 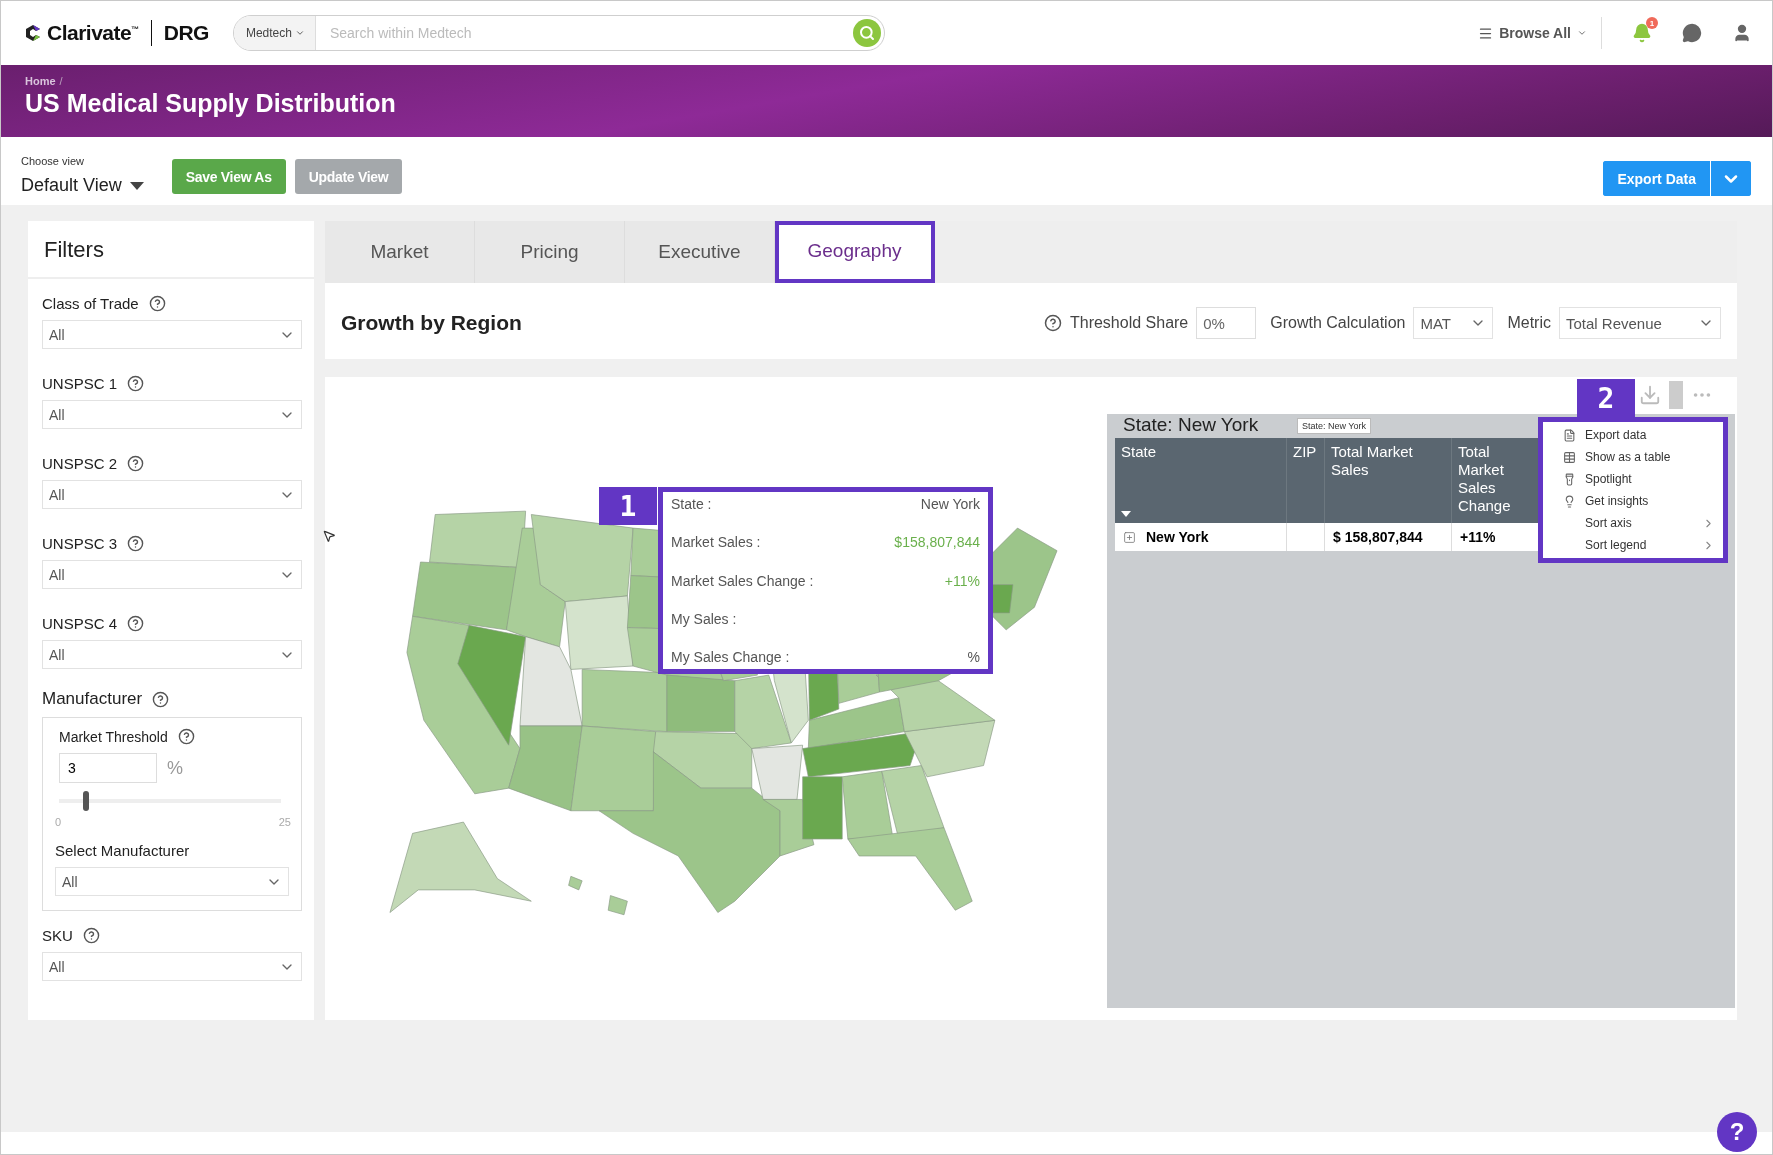 What do you see at coordinates (172, 881) in the screenshot?
I see `manufacturer-dropdown: All` at bounding box center [172, 881].